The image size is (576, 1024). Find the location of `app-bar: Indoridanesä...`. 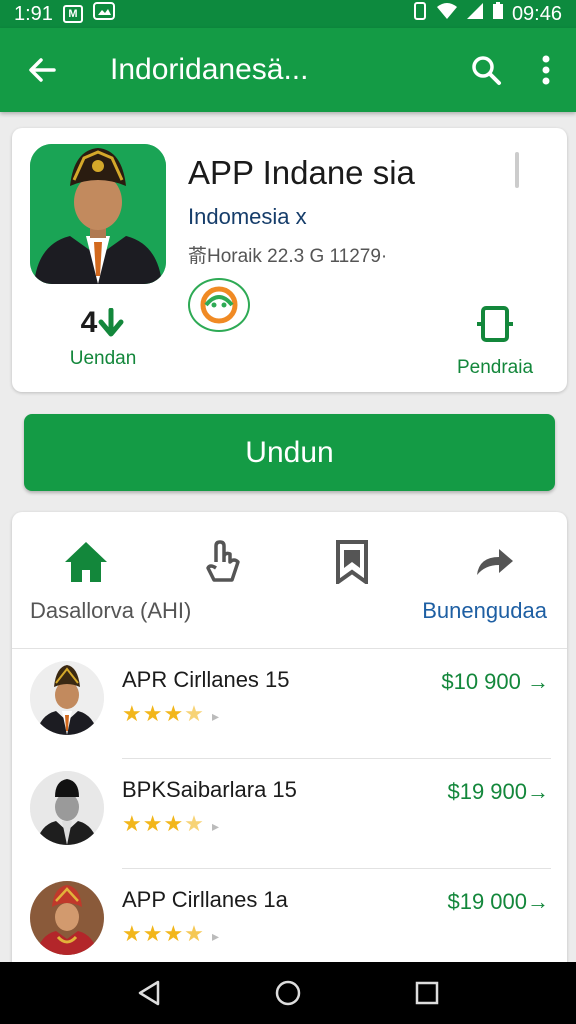

app-bar: Indoridanesä... is located at coordinates (288, 70).